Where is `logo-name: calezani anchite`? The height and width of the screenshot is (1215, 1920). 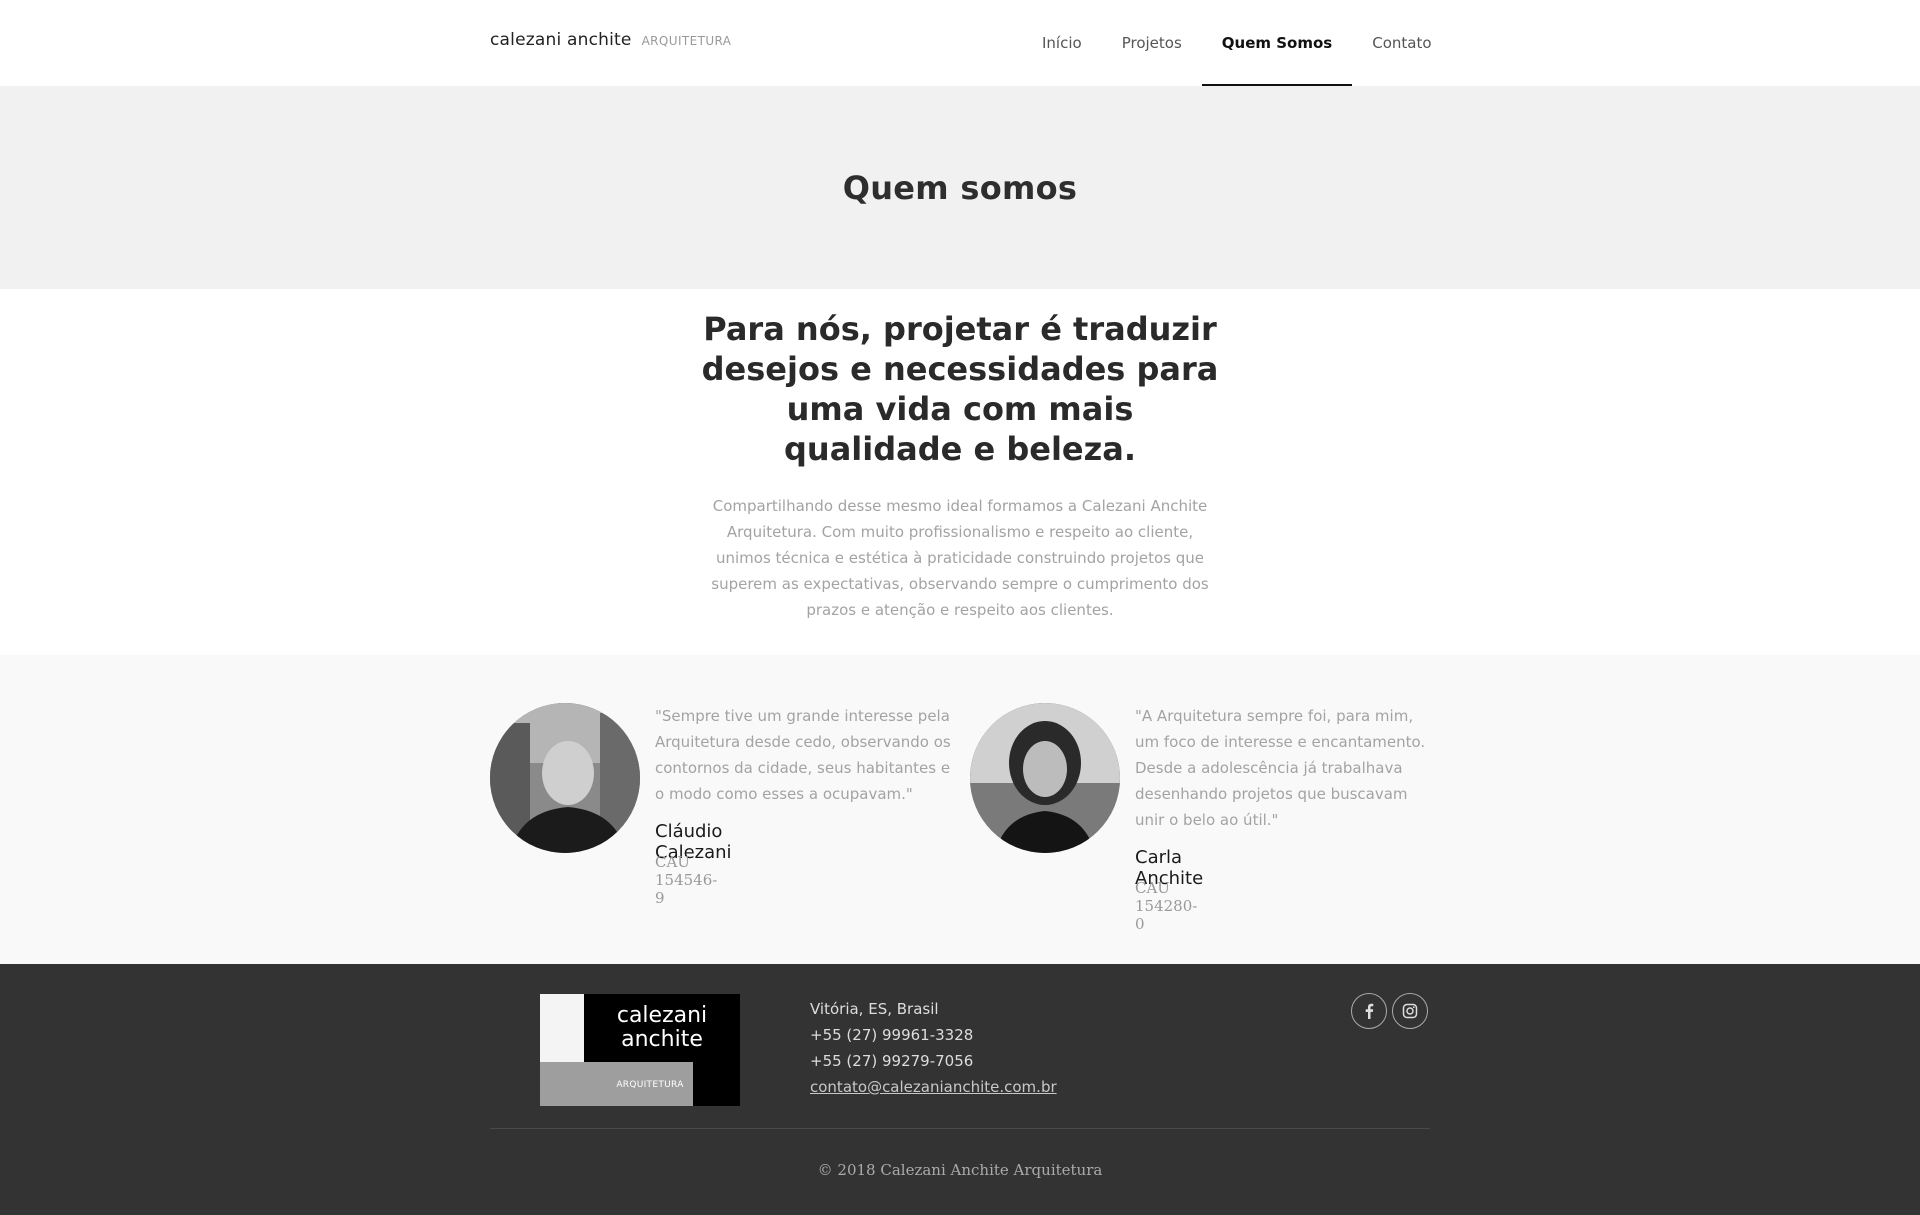
logo-name: calezani anchite is located at coordinates (561, 40).